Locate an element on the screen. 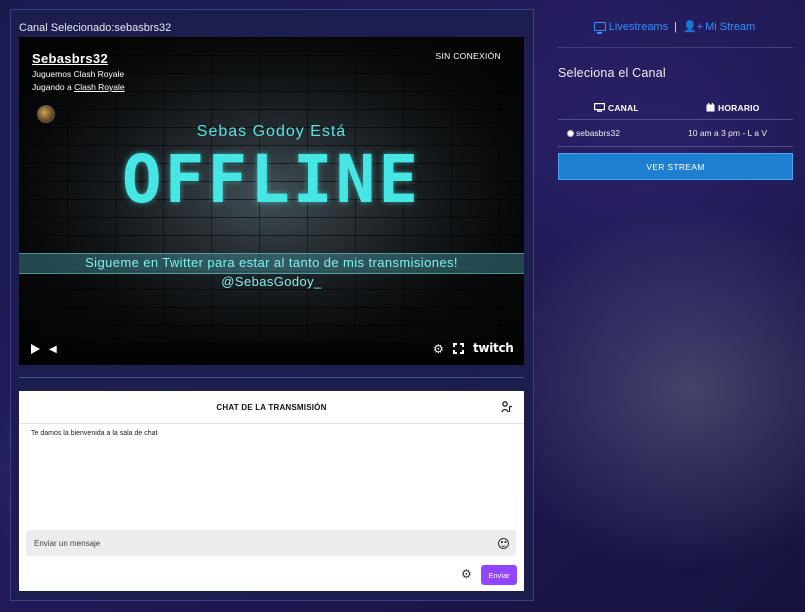 This screenshot has width=805, height=612. my-stream-label: Mi Stream is located at coordinates (730, 27).